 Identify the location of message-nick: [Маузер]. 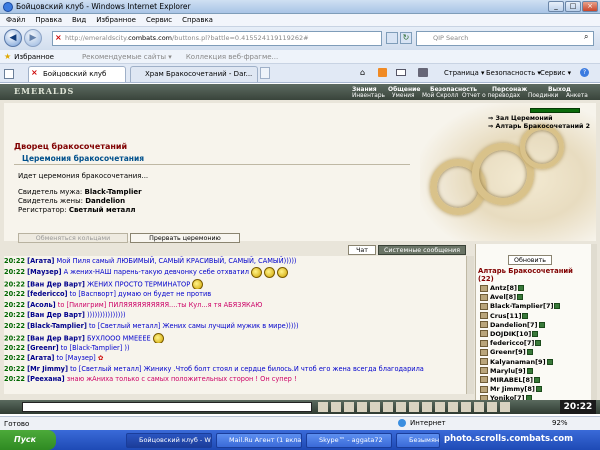
(44, 272).